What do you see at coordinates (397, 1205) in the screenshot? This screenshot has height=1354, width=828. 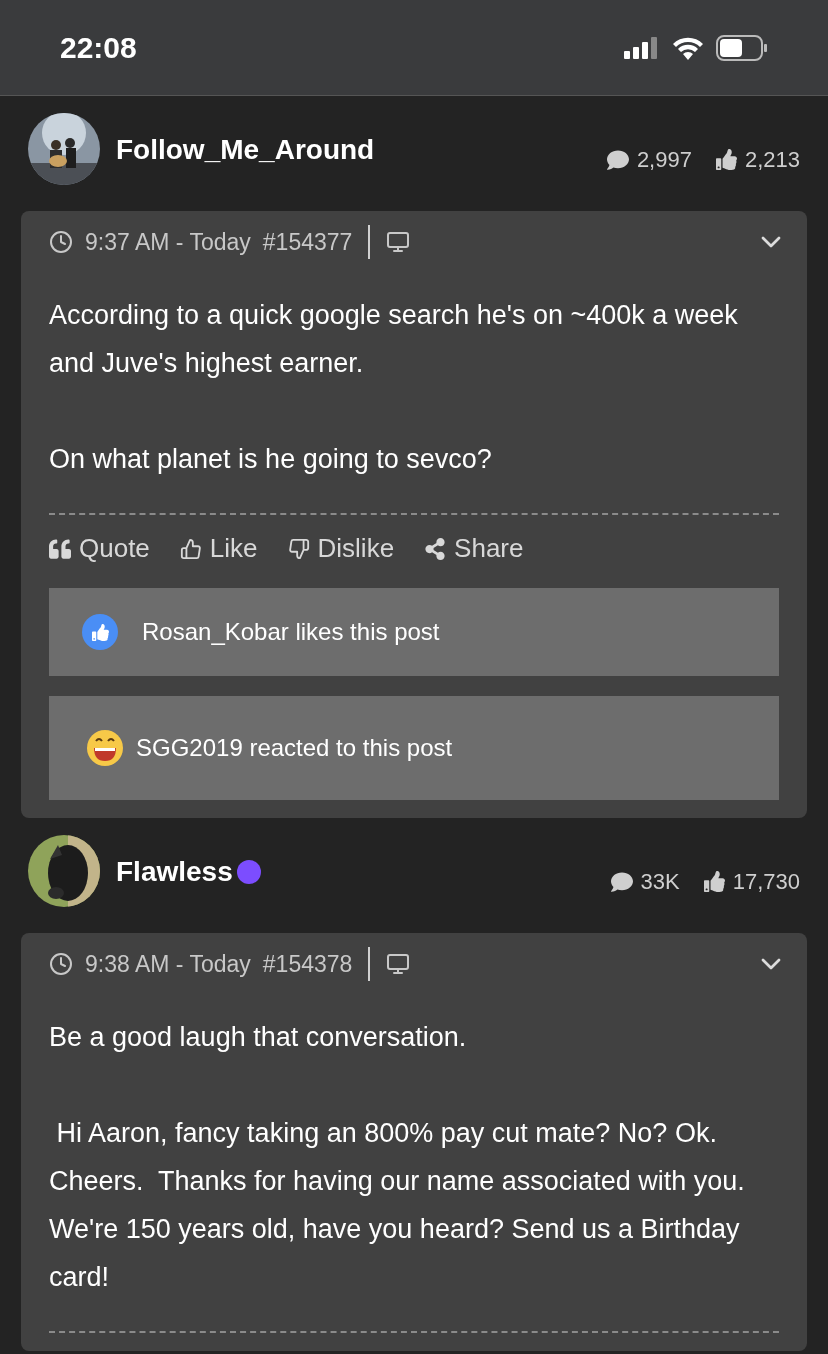 I see `post-text: Hi Aaron, fancy taking an 800% pay cut mate? No? Ok. Cheers. Thanks for having our name associated with you. We're 150 years old, have you heard? Send us a Birthday card!` at bounding box center [397, 1205].